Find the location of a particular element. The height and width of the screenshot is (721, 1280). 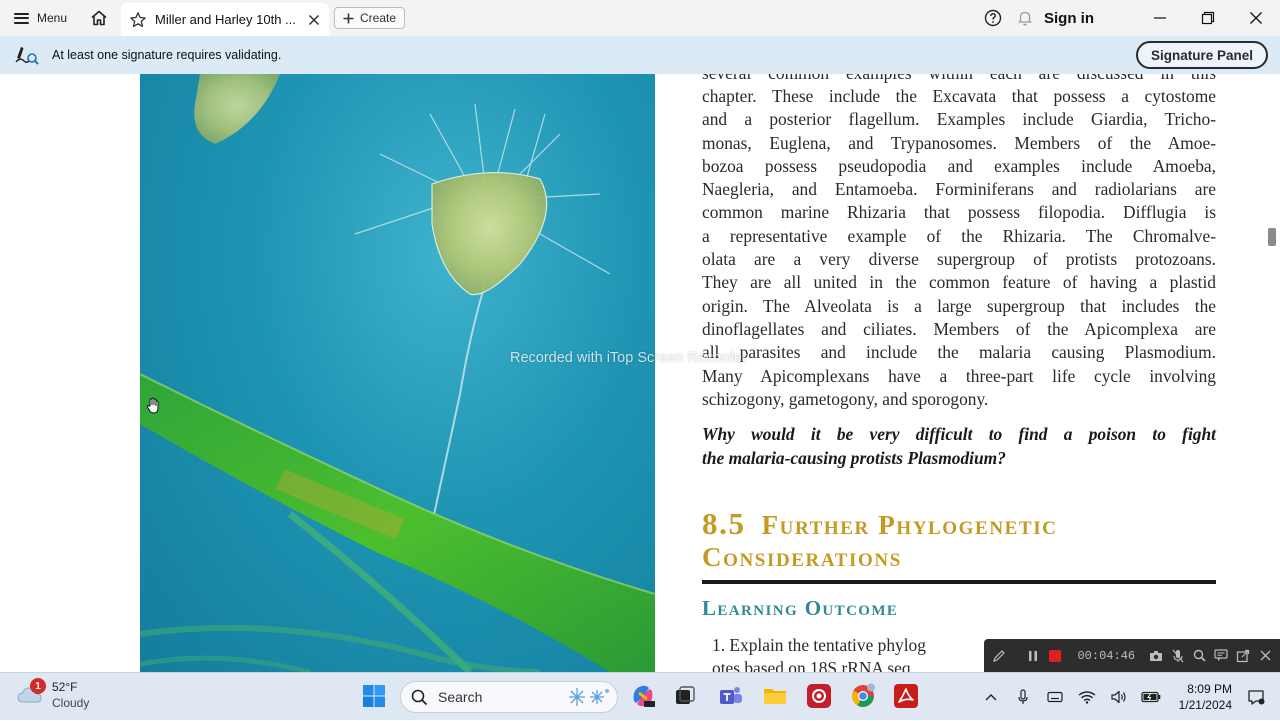

recorder-watermark: Recorded with iTop Screen Recorder is located at coordinates (628, 358).